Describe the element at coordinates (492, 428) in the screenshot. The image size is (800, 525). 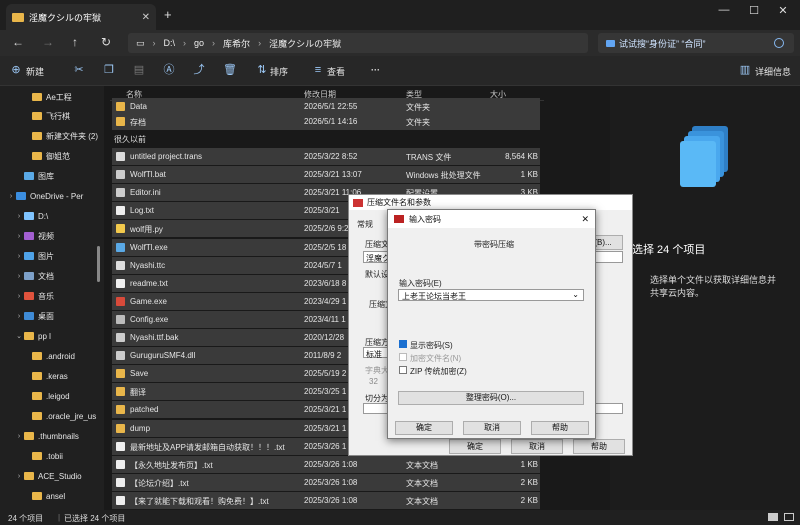
I see `password-cancel-button: 取消` at that location.